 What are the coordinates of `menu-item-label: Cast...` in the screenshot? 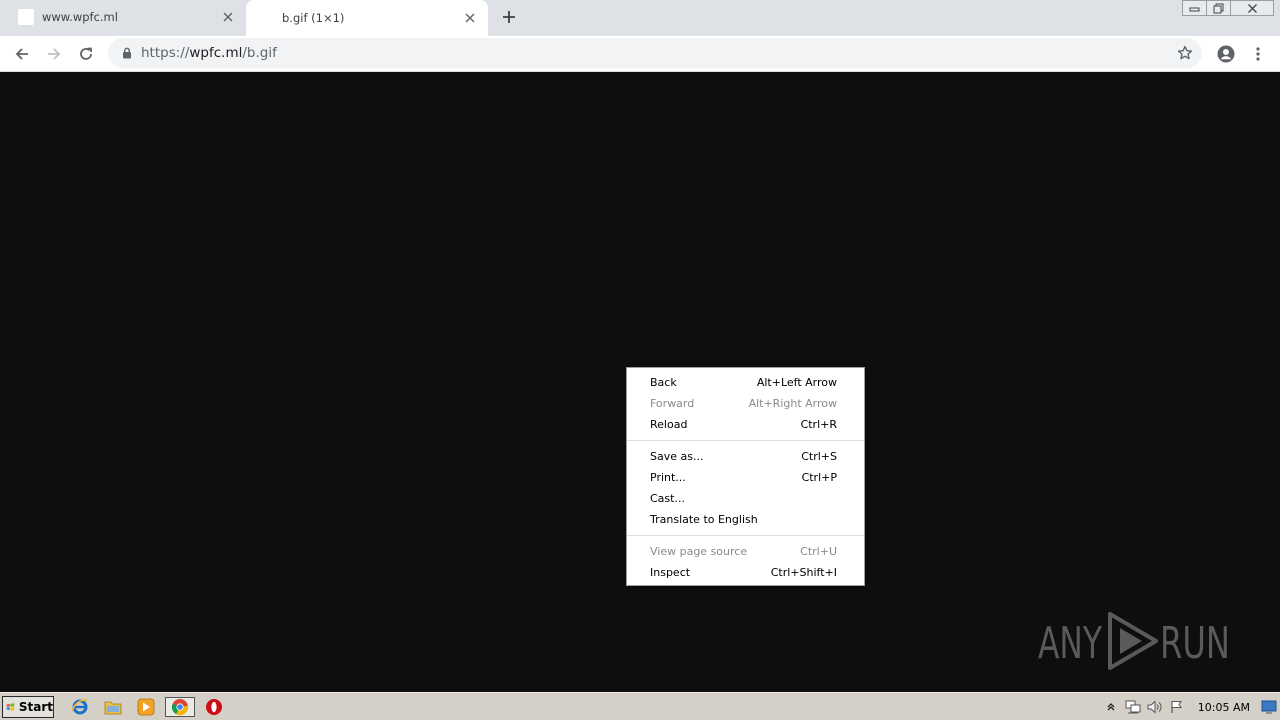 It's located at (667, 498).